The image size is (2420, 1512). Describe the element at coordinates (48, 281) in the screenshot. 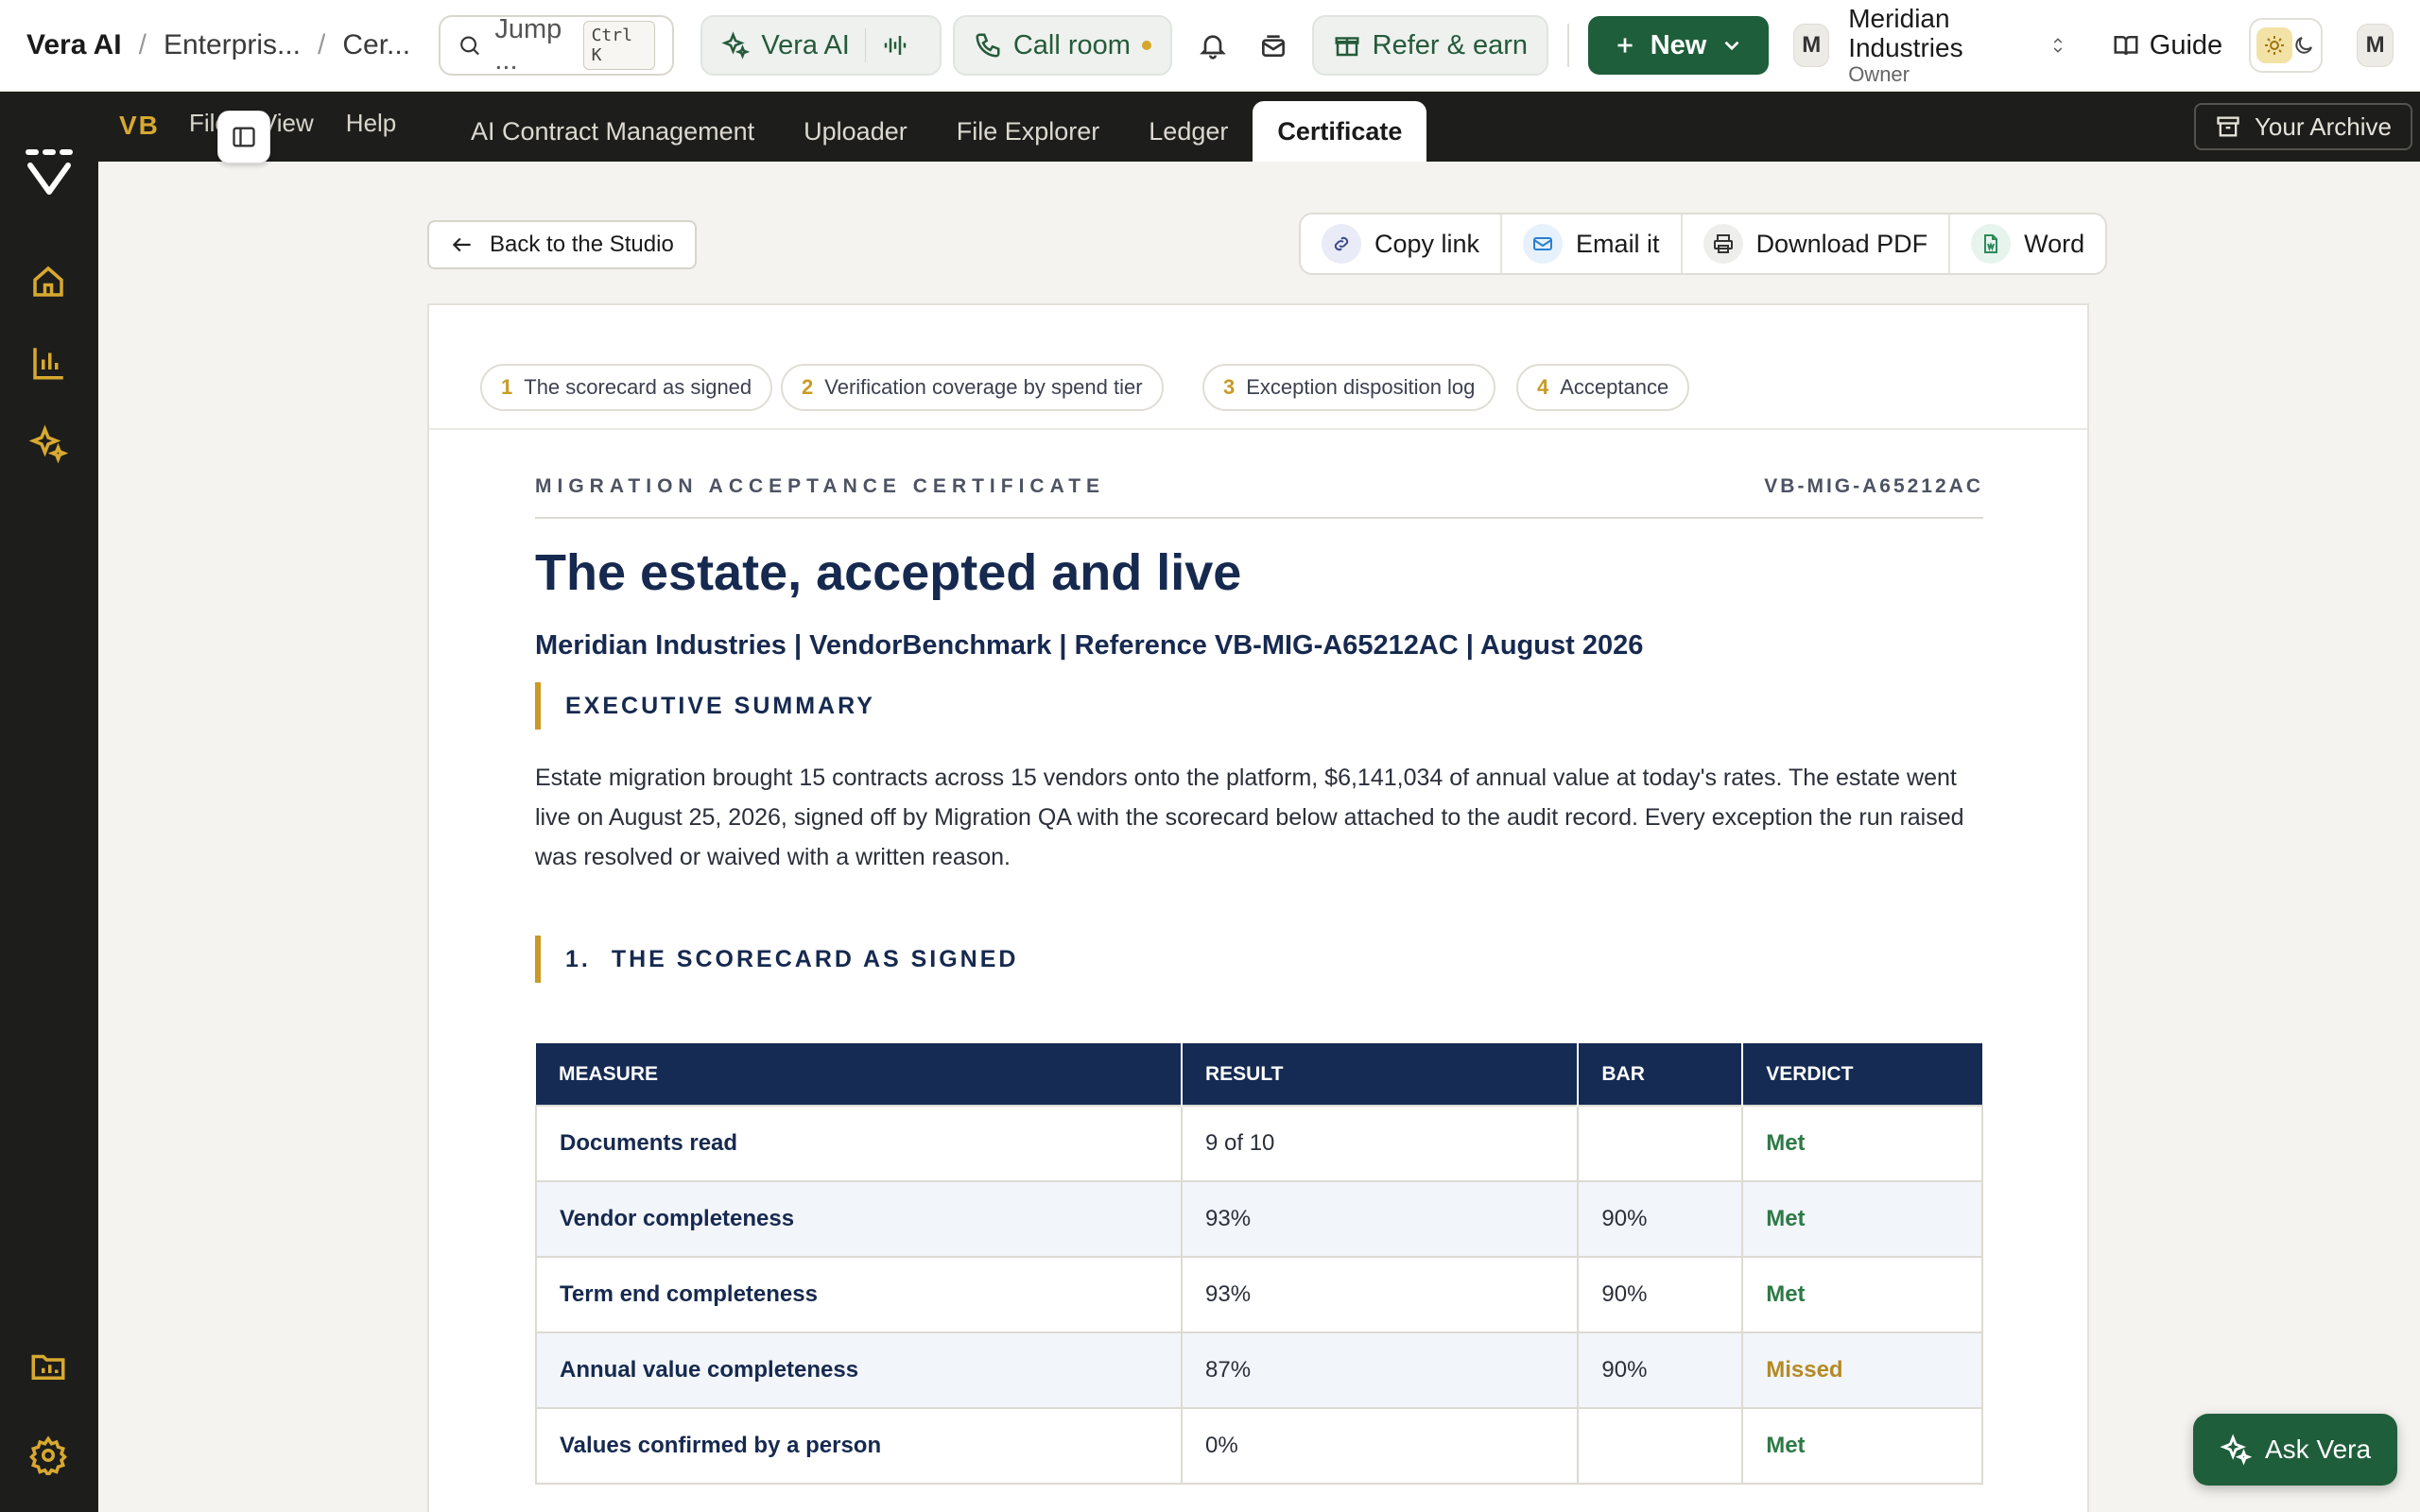

I see `rail-home` at that location.